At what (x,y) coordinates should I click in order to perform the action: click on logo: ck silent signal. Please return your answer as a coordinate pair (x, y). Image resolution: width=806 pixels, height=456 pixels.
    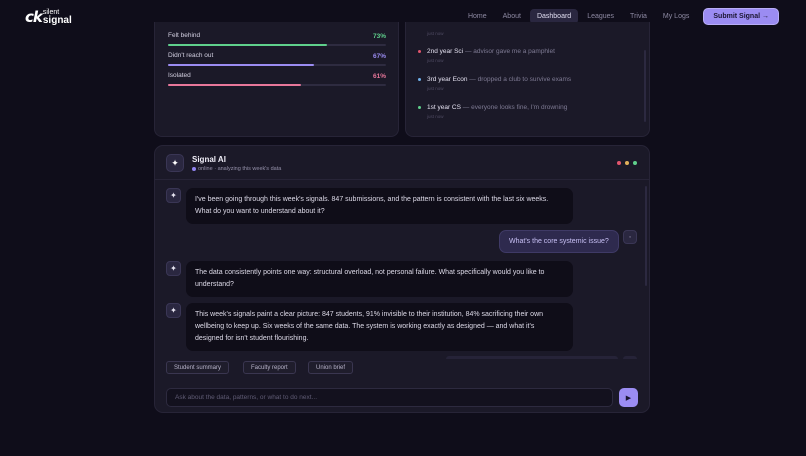
    Looking at the image, I should click on (48, 17).